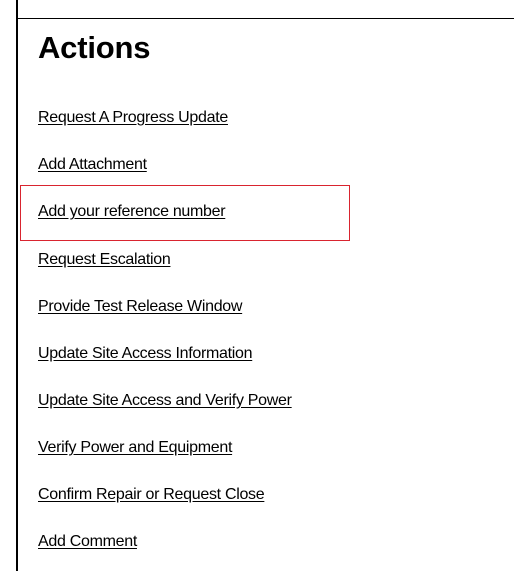  Describe the element at coordinates (266, 18) in the screenshot. I see `top-divider` at that location.